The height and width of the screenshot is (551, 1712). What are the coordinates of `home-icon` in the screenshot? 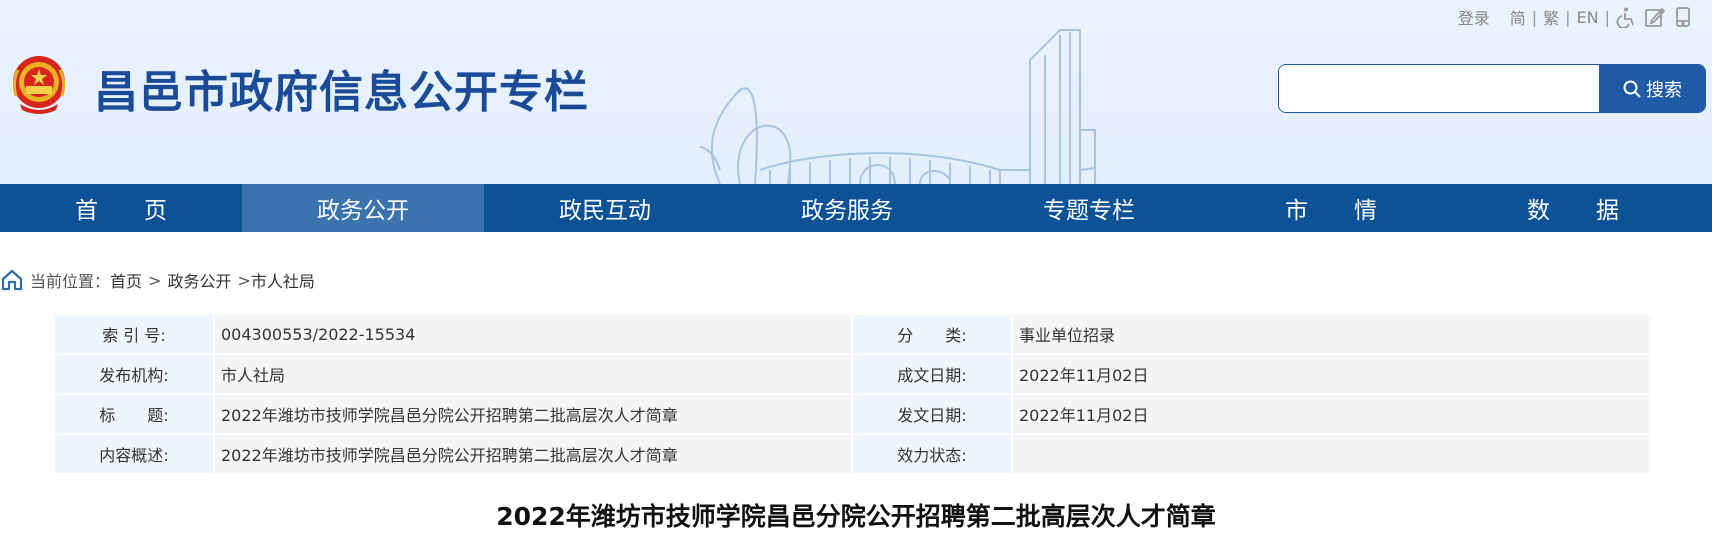 It's located at (12, 280).